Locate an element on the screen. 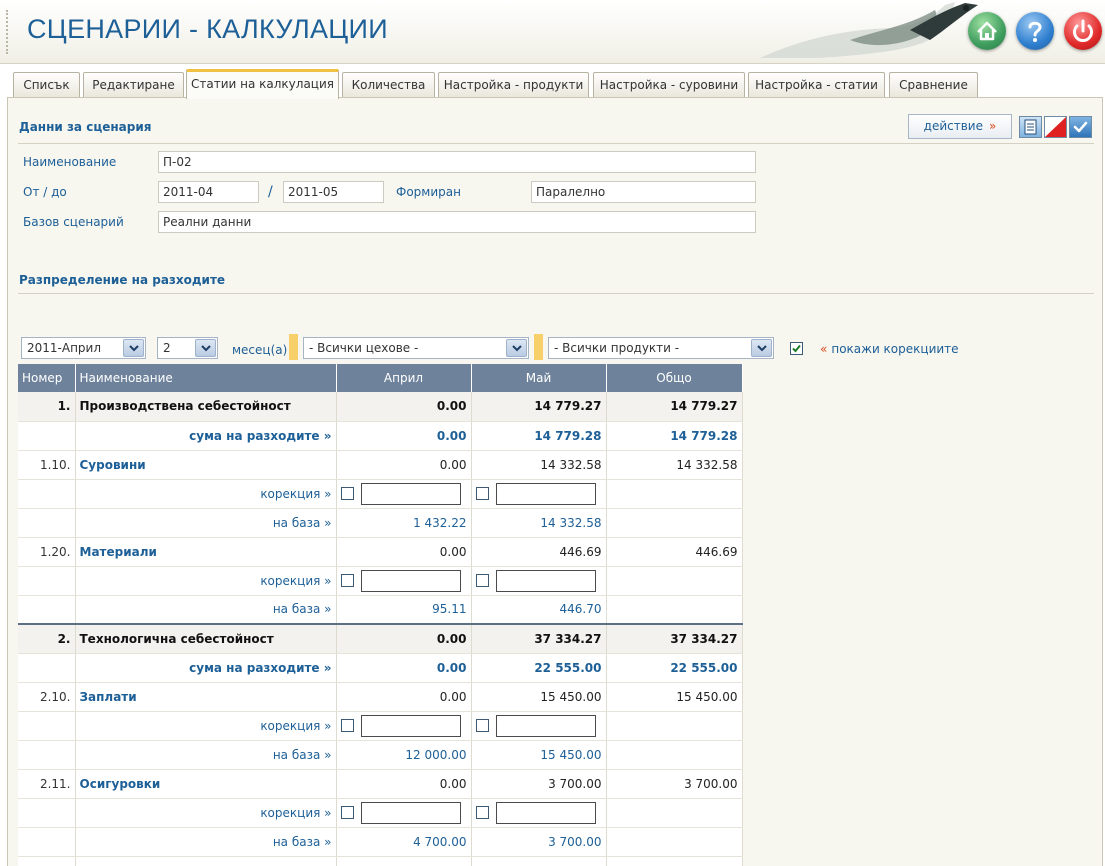  formed-field: Паралелно is located at coordinates (643, 192).